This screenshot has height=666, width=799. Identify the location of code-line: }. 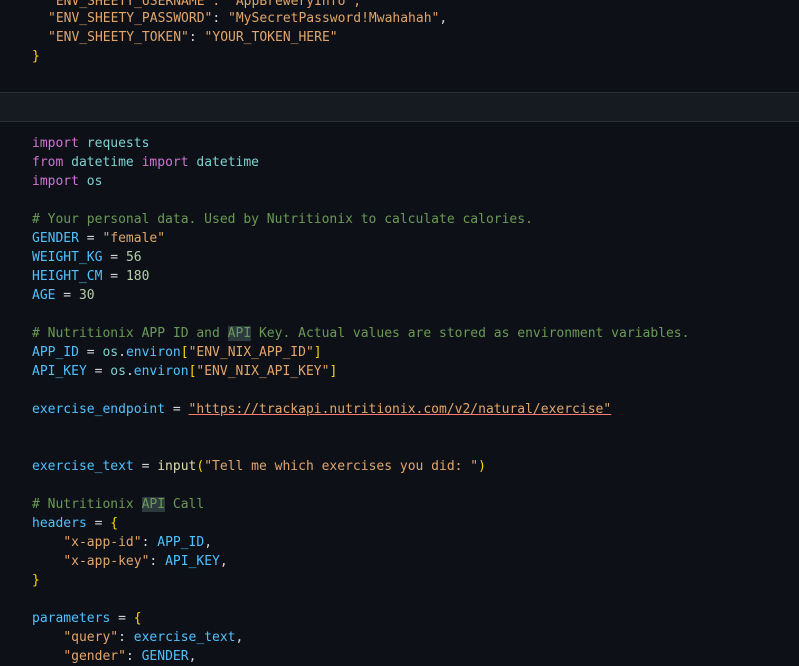
(36, 56).